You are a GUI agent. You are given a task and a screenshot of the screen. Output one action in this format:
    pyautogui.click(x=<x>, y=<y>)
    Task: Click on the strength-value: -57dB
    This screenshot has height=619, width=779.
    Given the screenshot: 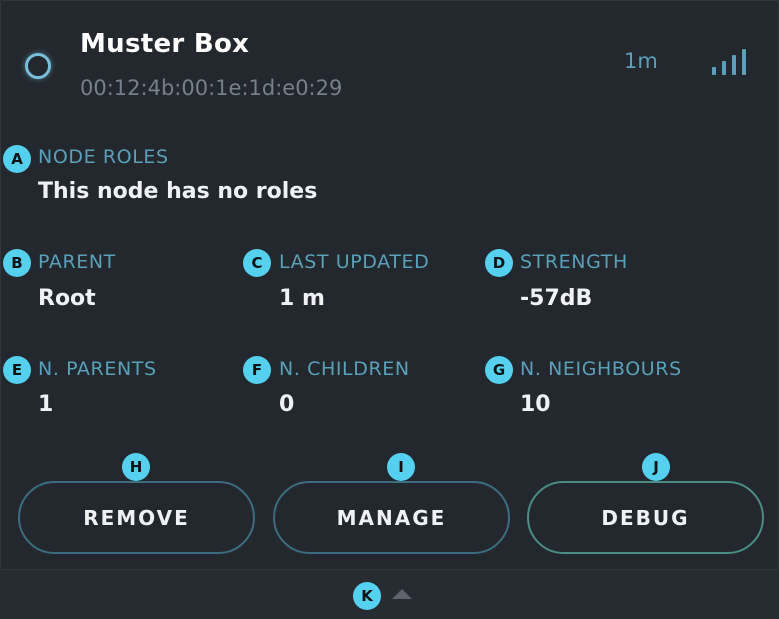 What is the action you would take?
    pyautogui.click(x=556, y=298)
    